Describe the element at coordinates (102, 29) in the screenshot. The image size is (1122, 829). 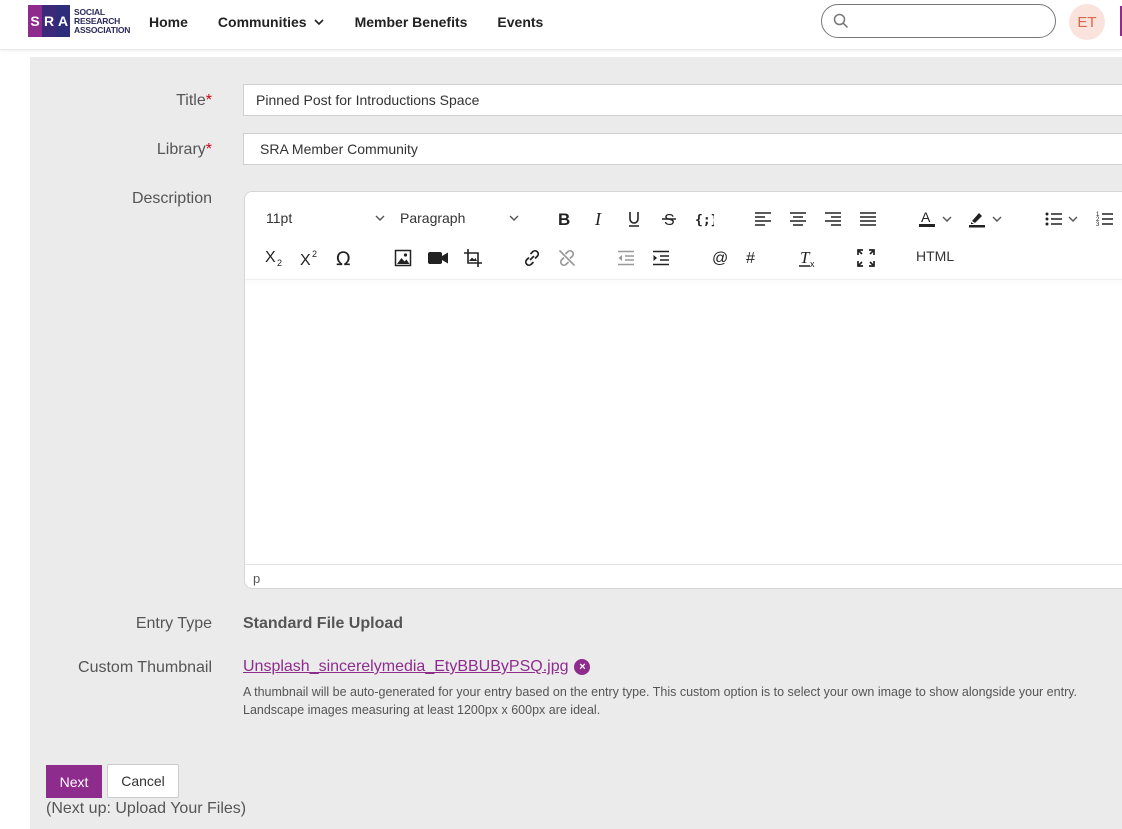
I see `logo-line-3: ASSOCIATION` at that location.